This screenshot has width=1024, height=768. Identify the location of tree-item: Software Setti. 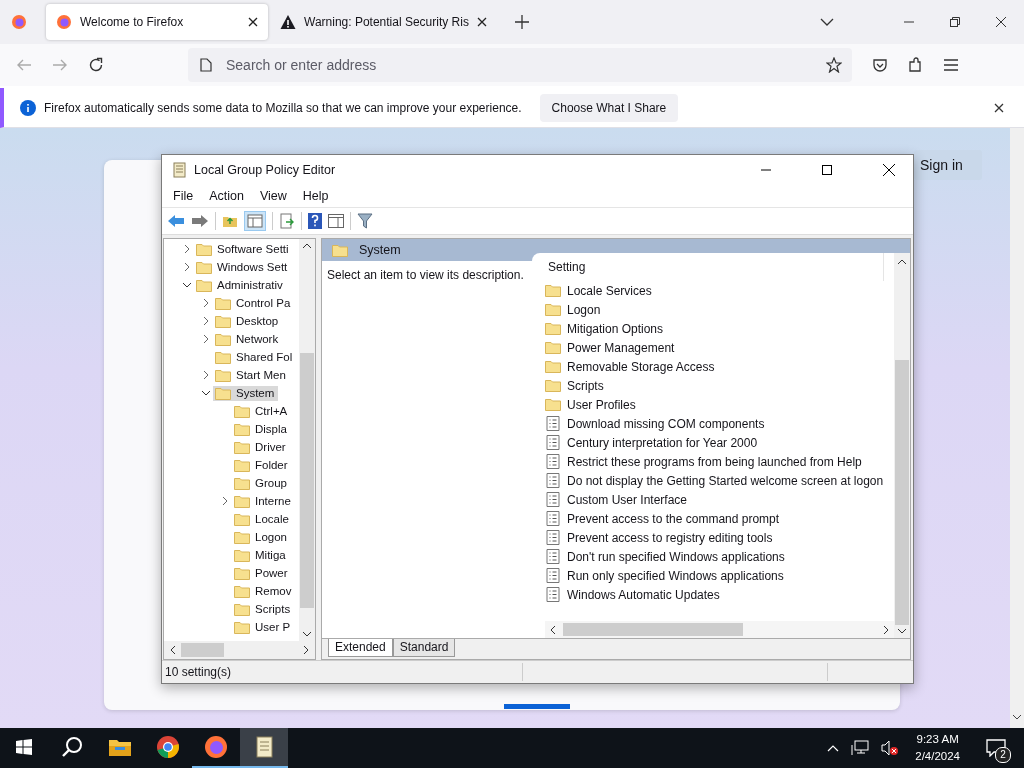
(243, 249).